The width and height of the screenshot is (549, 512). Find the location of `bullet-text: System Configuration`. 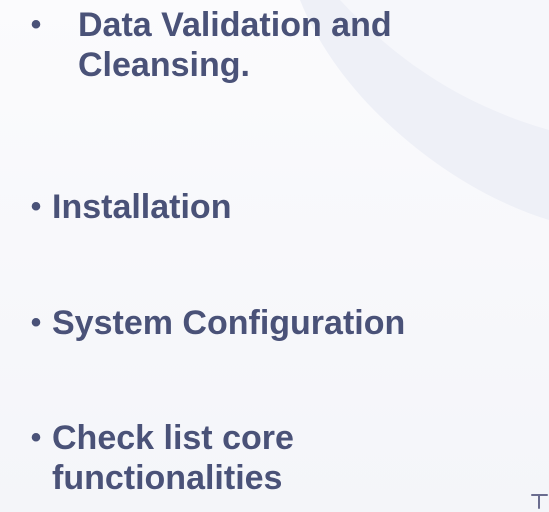

bullet-text: System Configuration is located at coordinates (229, 323).